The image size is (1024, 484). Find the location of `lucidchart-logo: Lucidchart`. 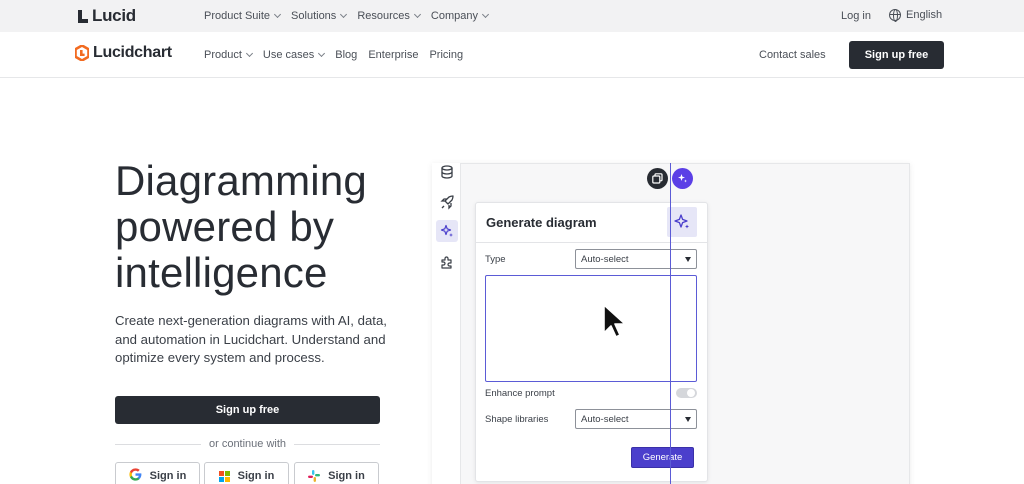

lucidchart-logo: Lucidchart is located at coordinates (123, 53).